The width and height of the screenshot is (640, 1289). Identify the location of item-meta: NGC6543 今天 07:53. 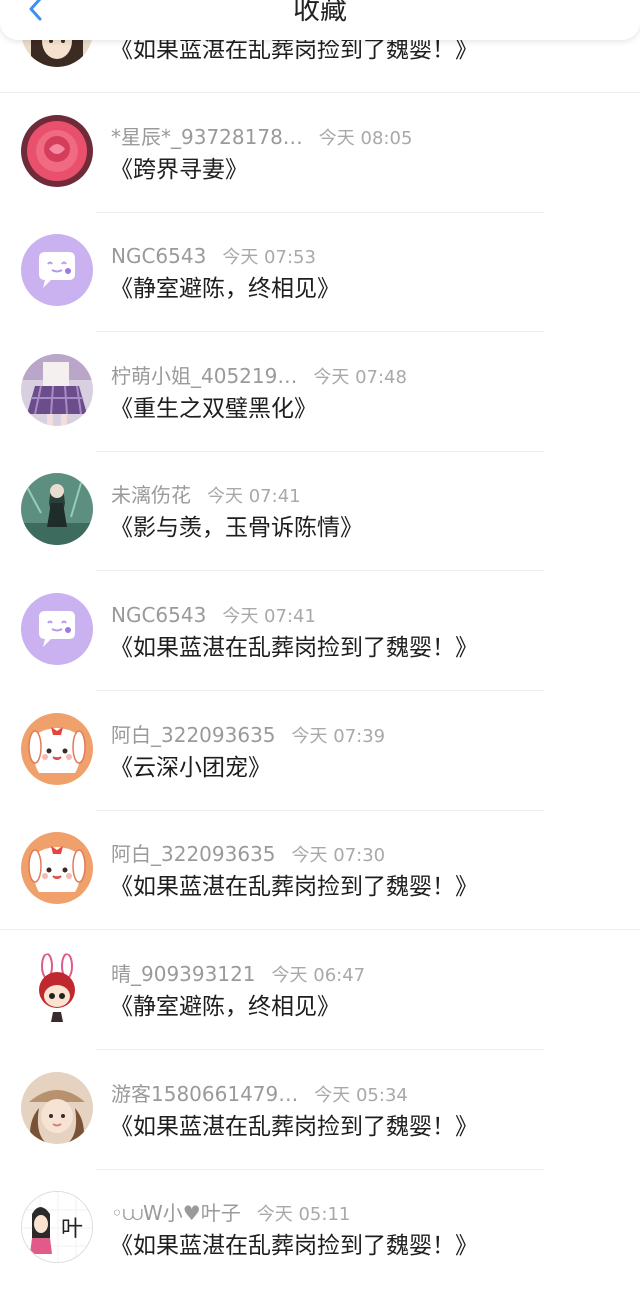
(213, 256).